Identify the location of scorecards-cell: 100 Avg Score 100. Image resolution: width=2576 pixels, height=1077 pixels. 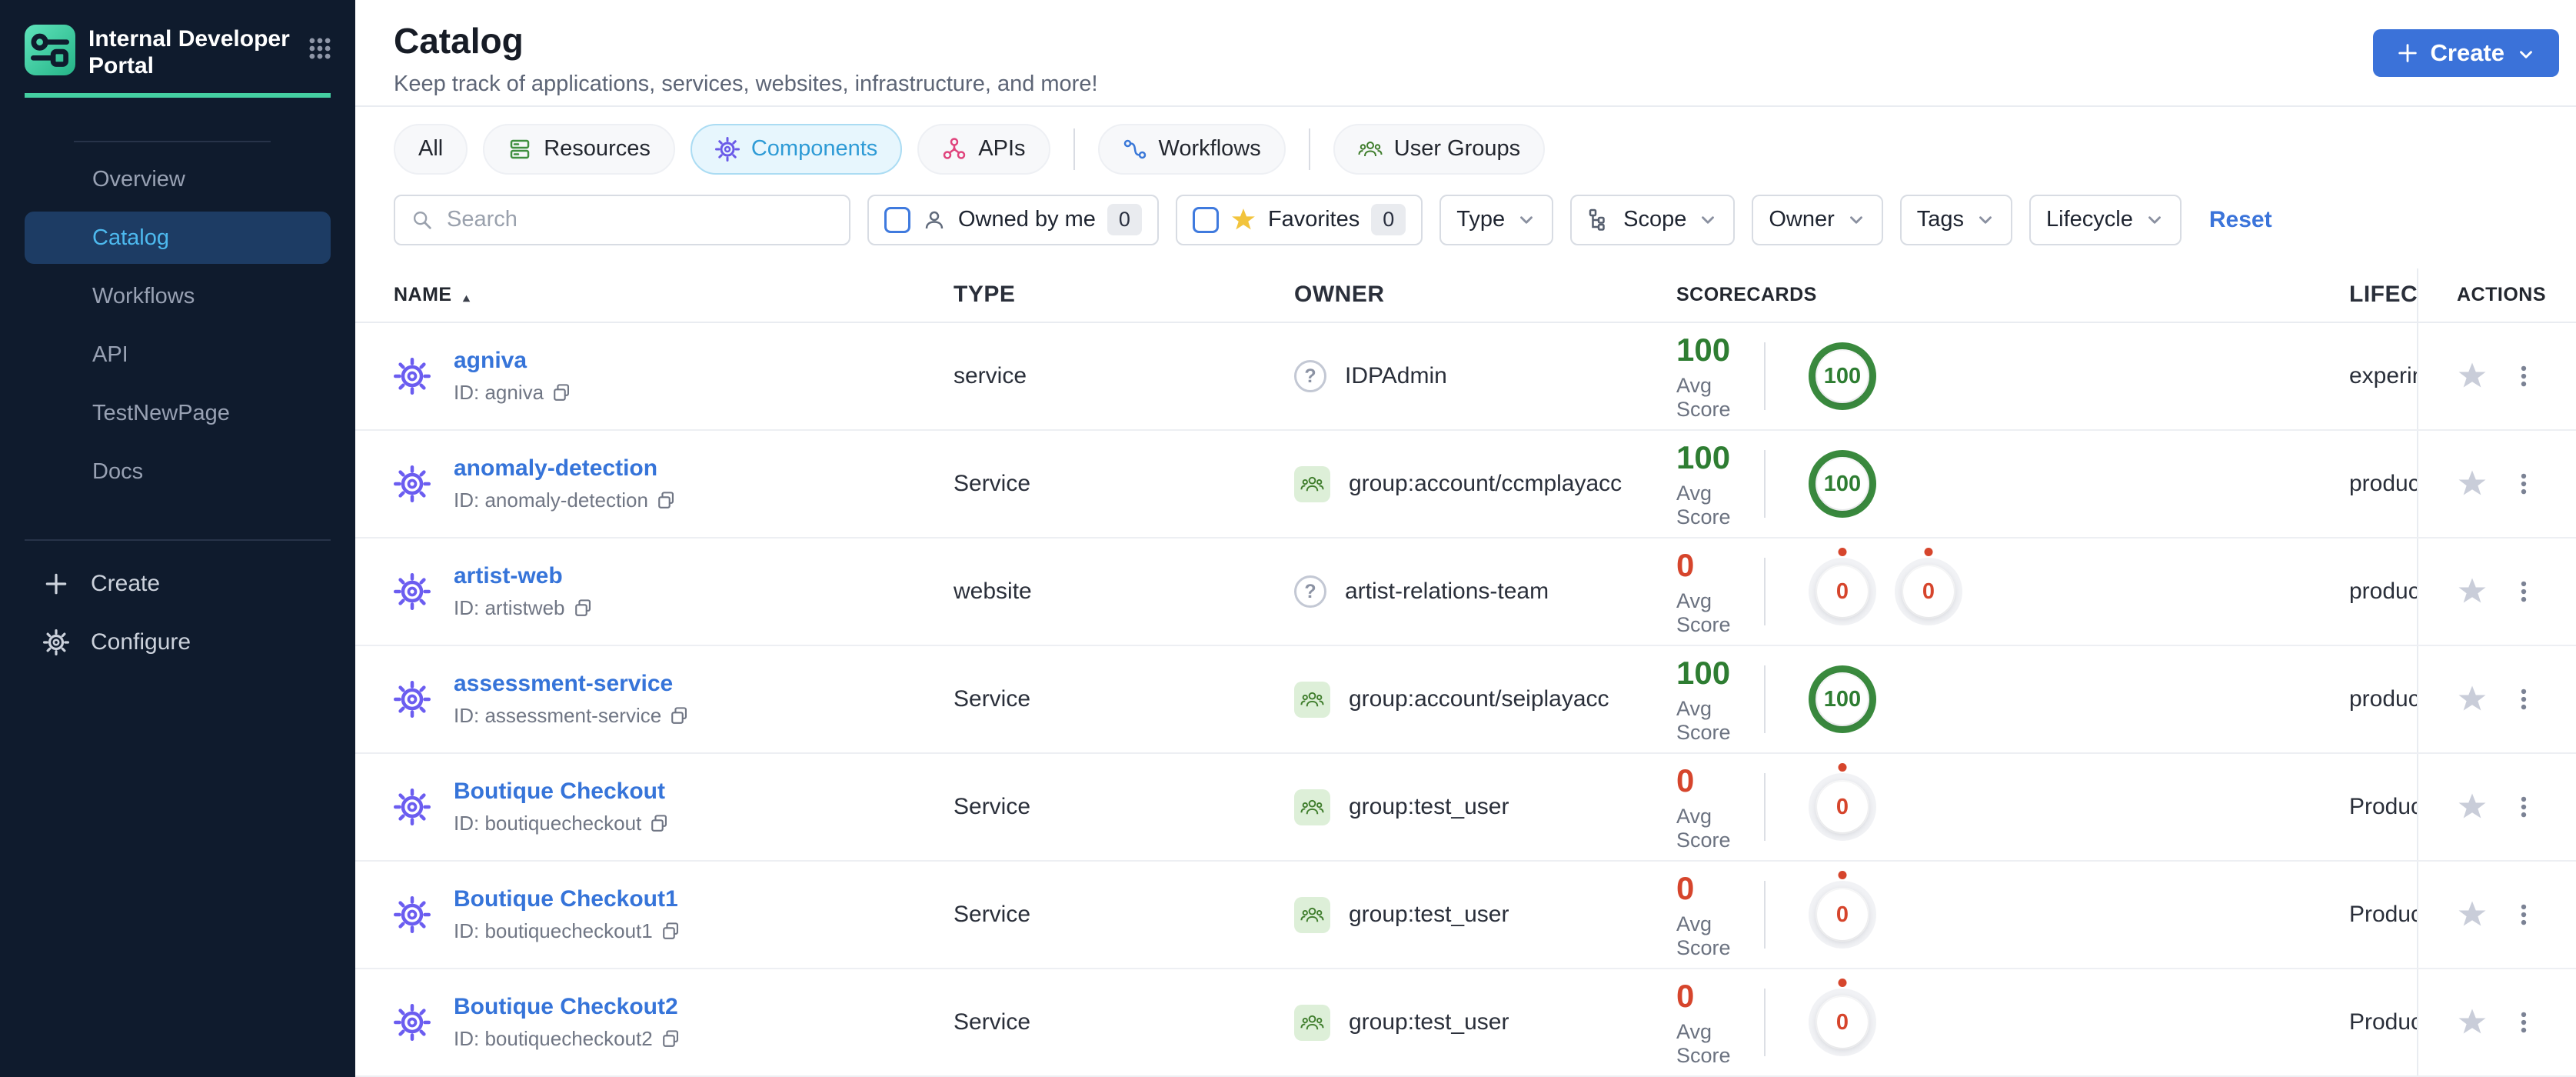
(2012, 484).